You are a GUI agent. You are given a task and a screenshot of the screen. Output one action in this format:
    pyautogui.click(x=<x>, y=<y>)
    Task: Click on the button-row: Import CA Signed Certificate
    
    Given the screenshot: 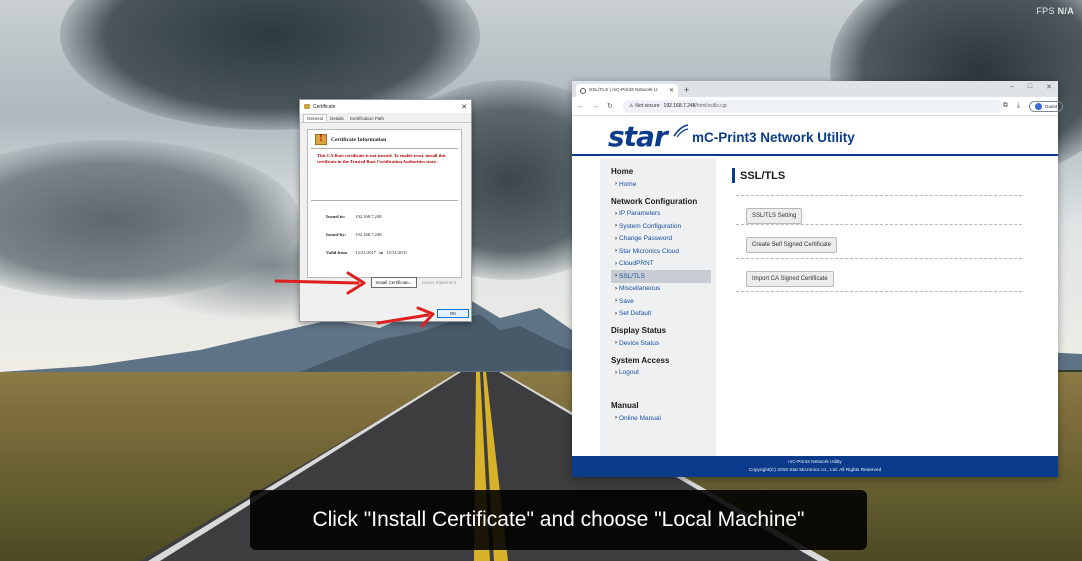 What is the action you would take?
    pyautogui.click(x=877, y=275)
    